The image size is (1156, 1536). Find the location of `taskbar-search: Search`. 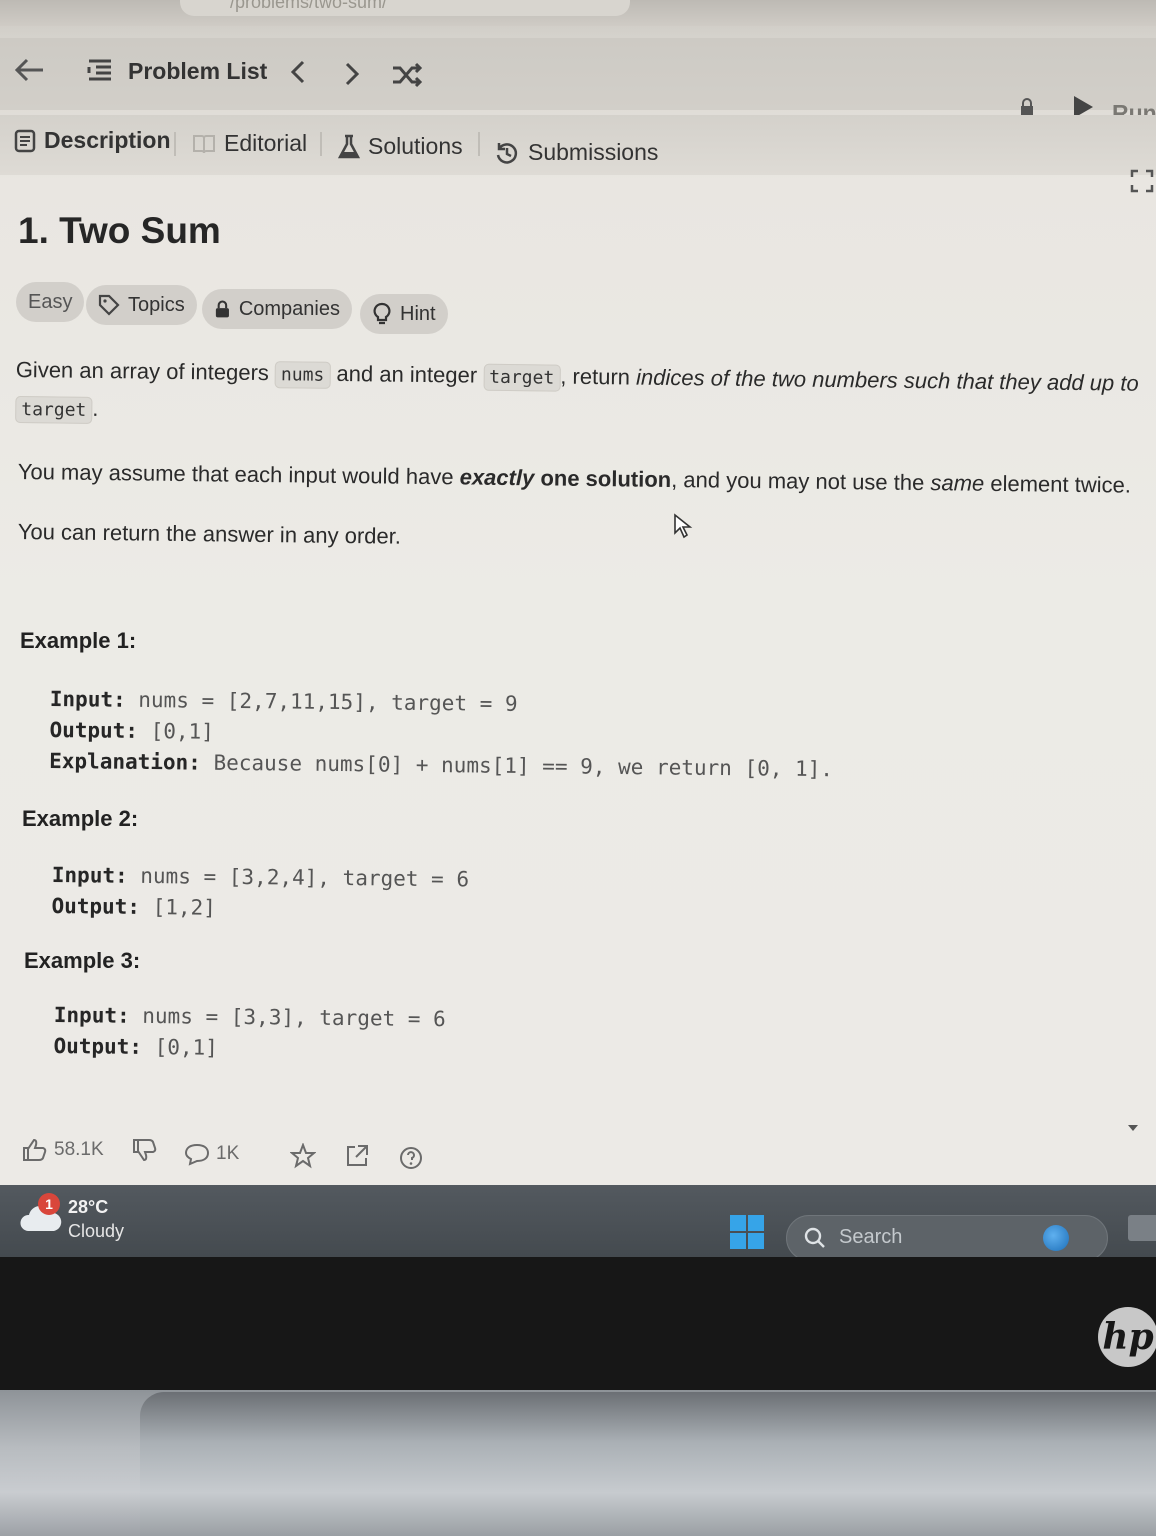

taskbar-search: Search is located at coordinates (947, 1238).